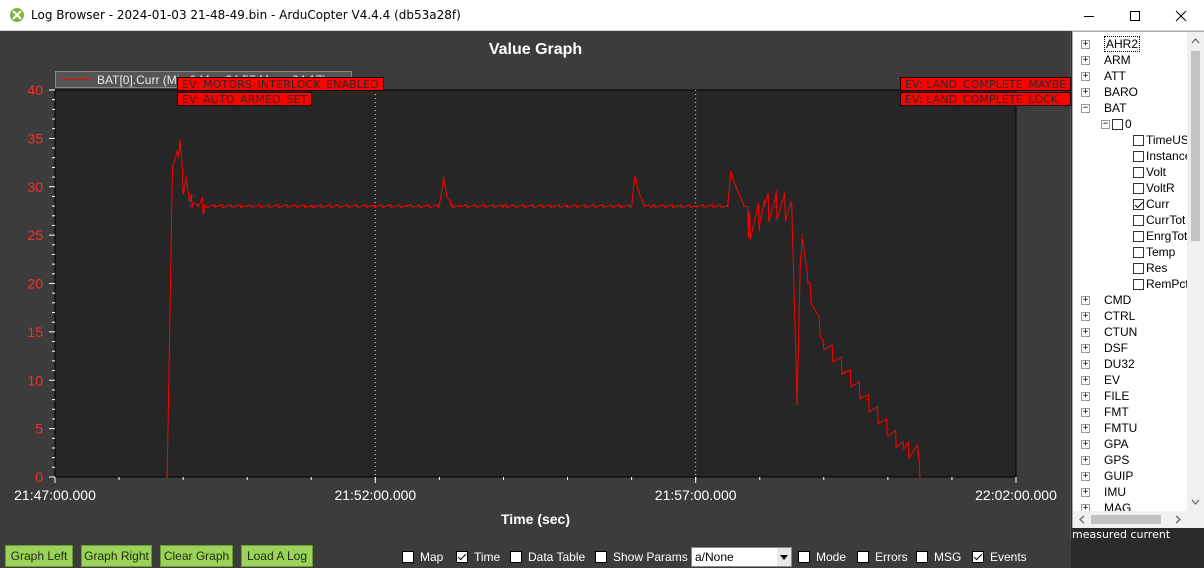 This screenshot has width=1204, height=568. What do you see at coordinates (432, 557) in the screenshot?
I see `map-label: Map` at bounding box center [432, 557].